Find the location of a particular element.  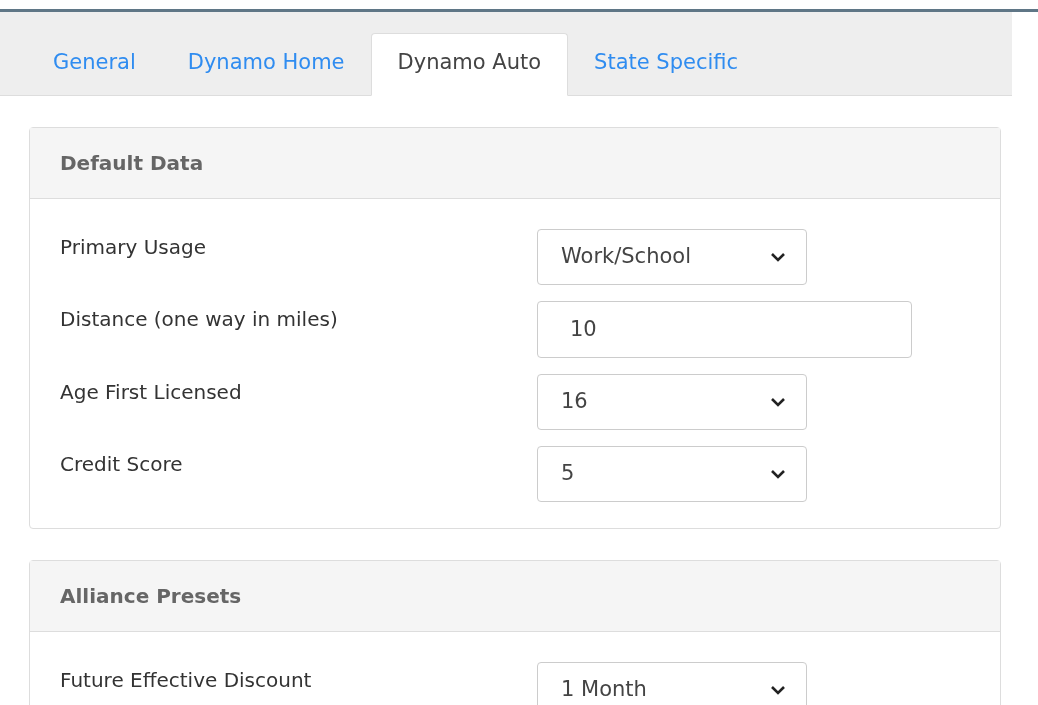

dropdown: 5 is located at coordinates (672, 473).